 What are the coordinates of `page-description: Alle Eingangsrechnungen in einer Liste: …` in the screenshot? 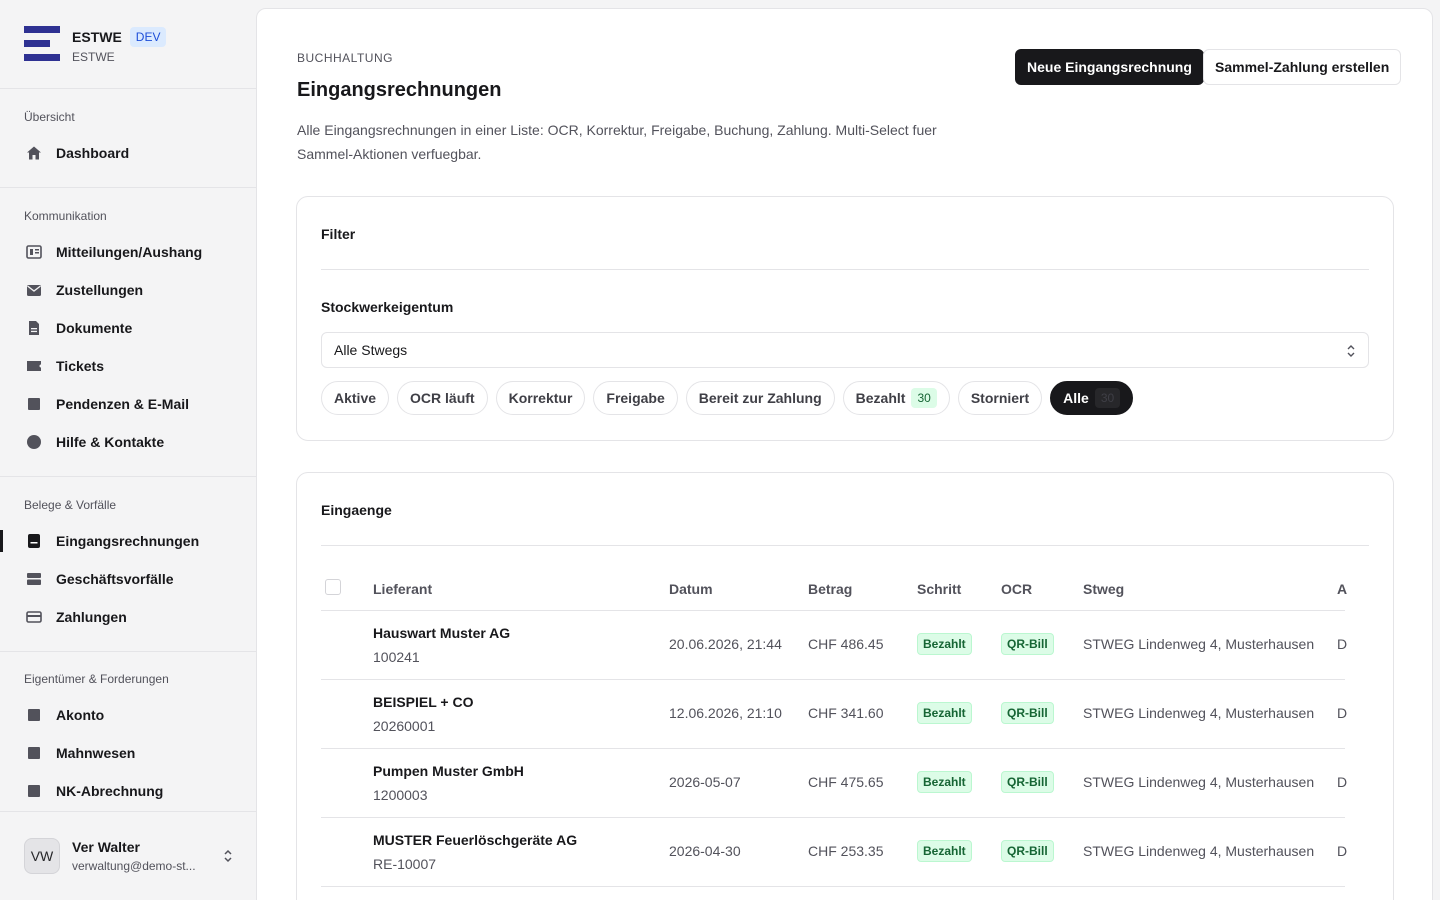 It's located at (617, 142).